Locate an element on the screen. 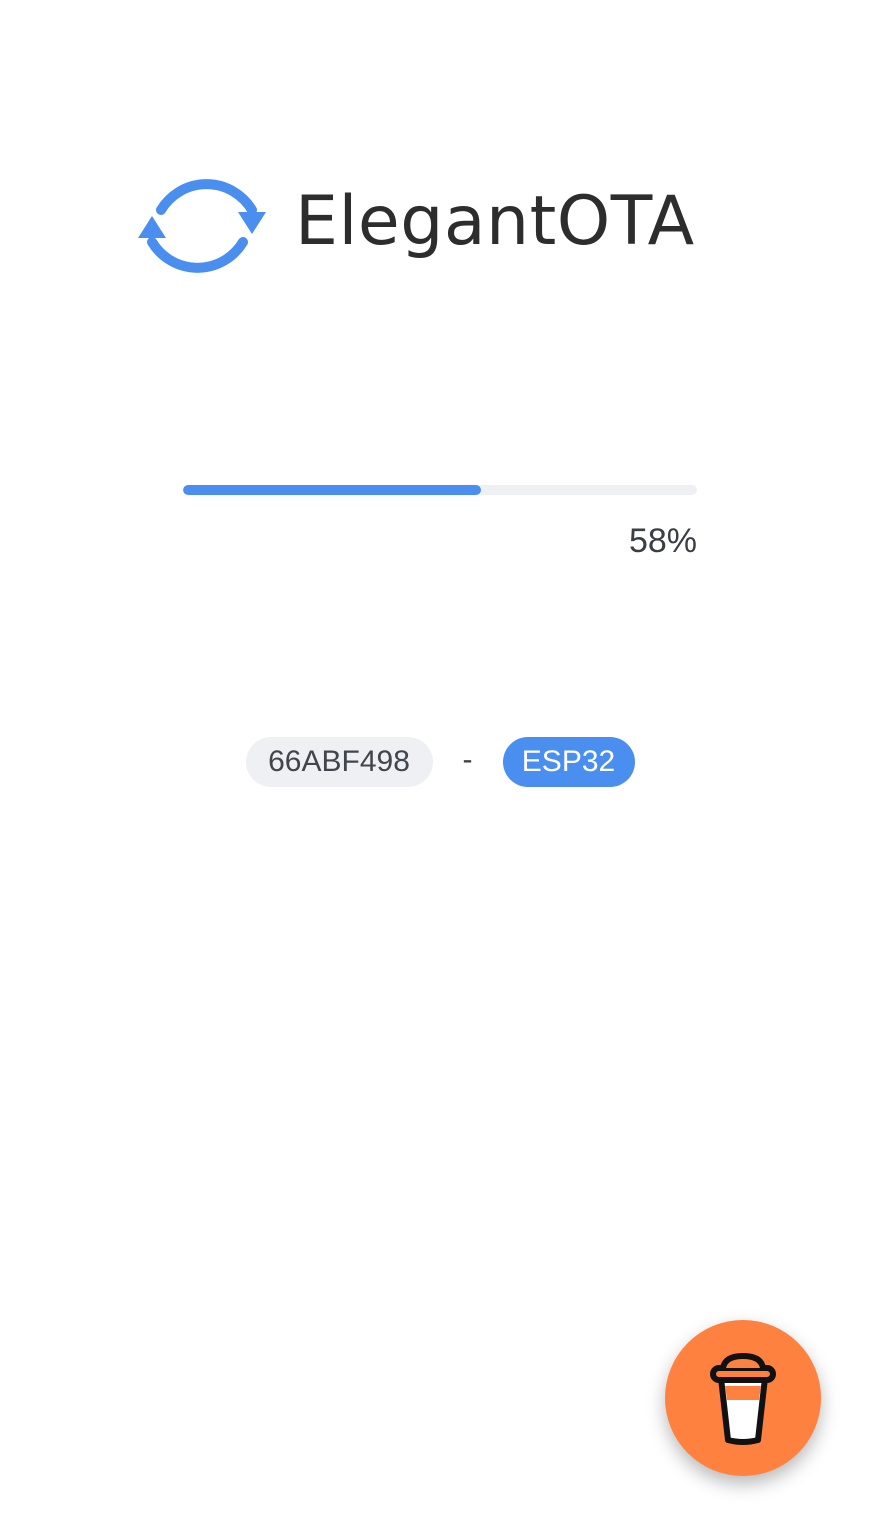 The height and width of the screenshot is (1519, 880). app-name: ElegantOTA is located at coordinates (495, 221).